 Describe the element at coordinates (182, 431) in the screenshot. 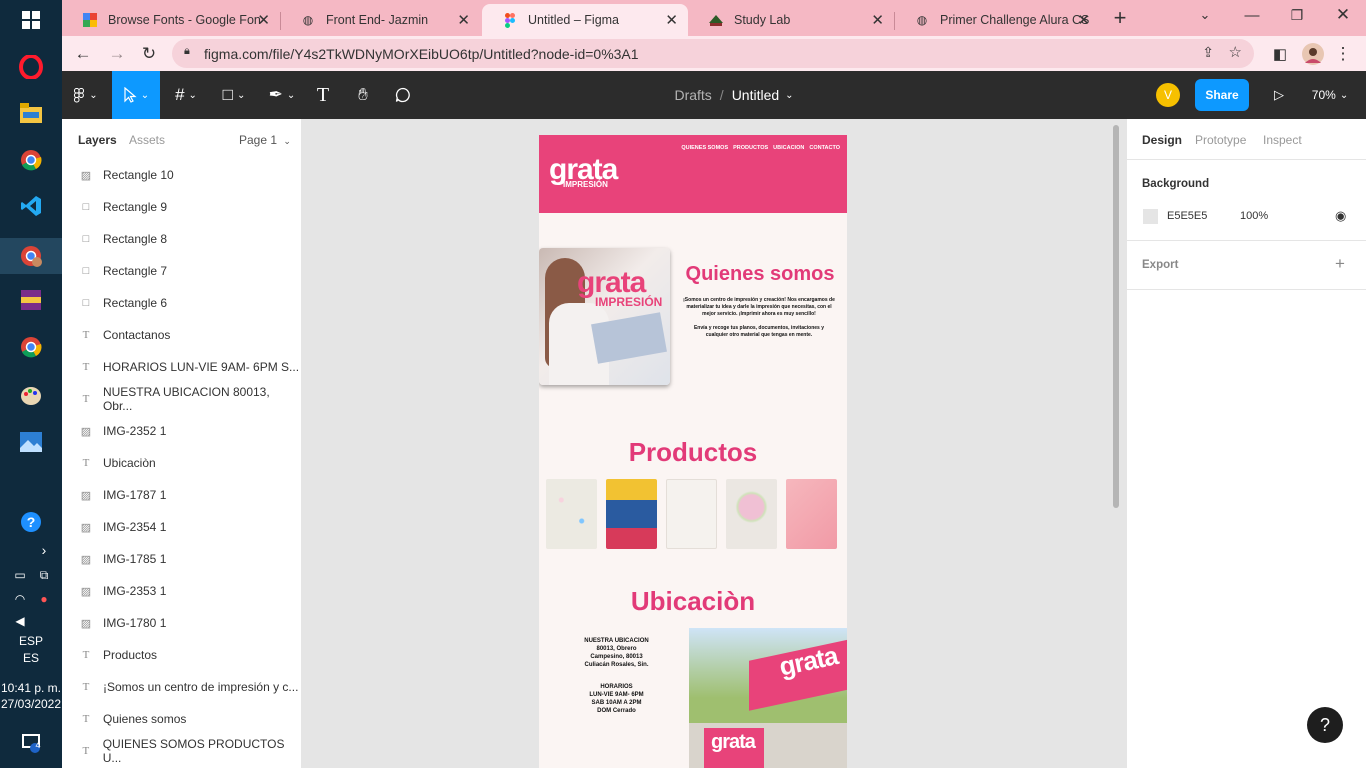

I see `layer-row: ▨ IMG-2352 1` at that location.